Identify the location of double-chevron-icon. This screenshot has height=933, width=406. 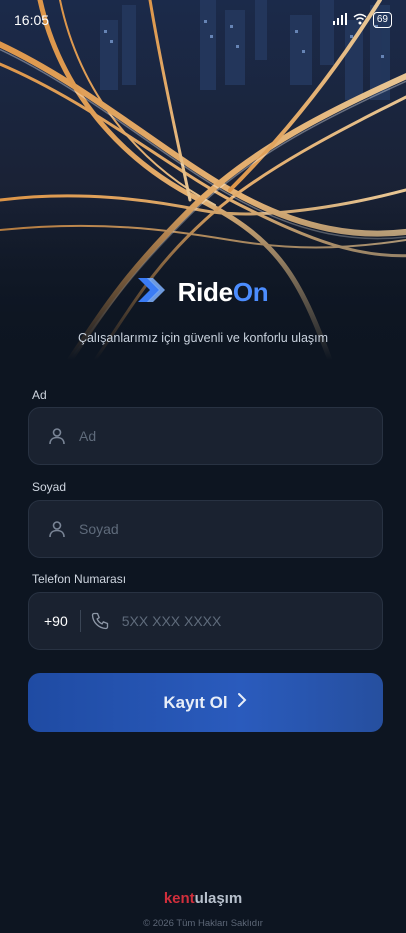
(152, 292).